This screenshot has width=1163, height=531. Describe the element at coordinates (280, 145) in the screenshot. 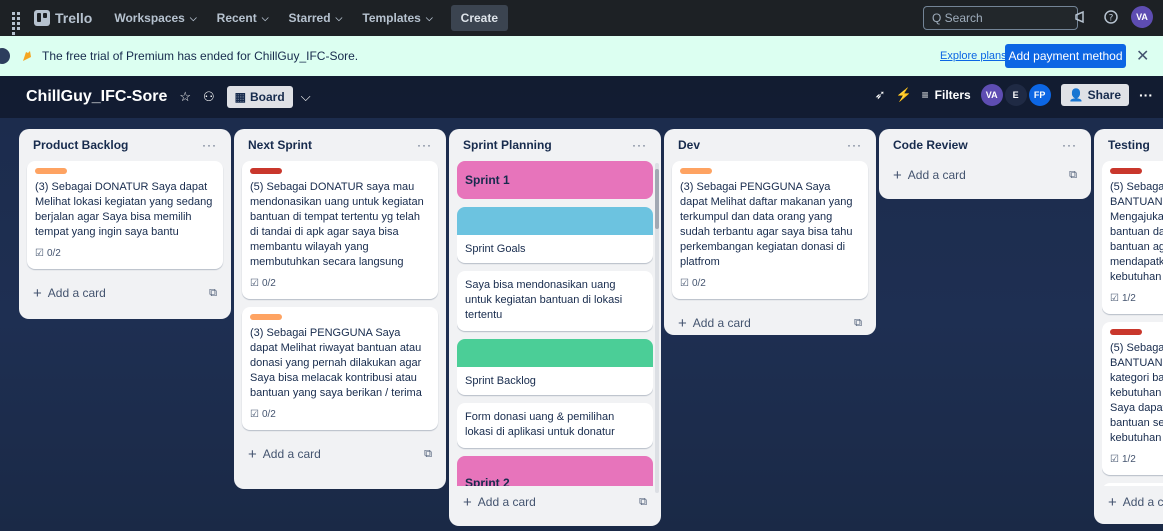

I see `list-title: Next Sprint` at that location.